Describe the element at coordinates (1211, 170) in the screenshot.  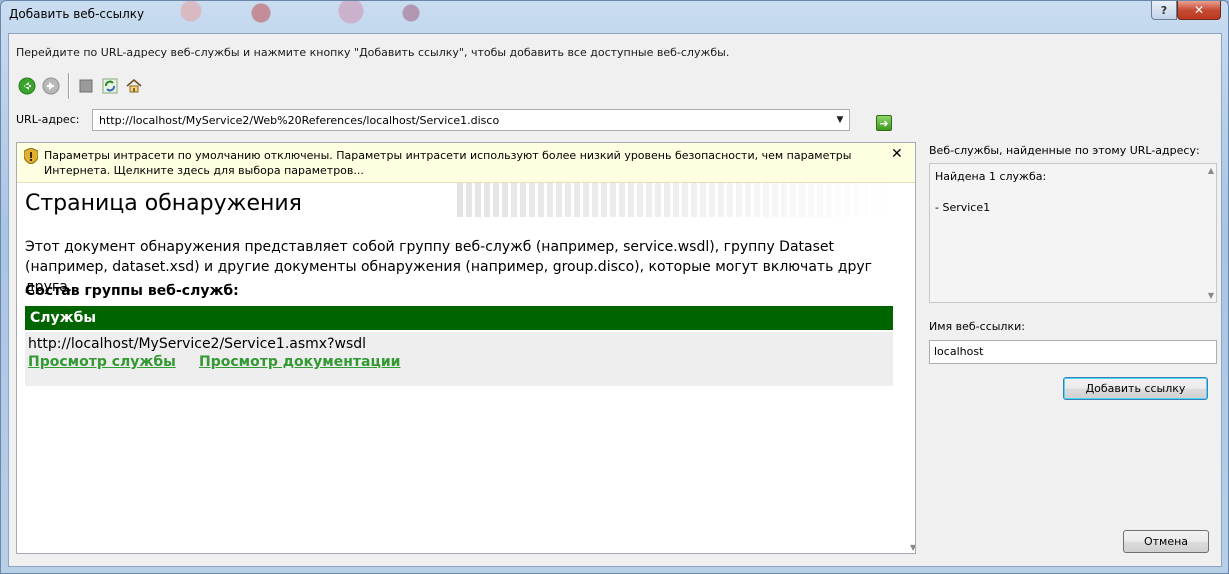
I see `scroll-up-icon: ▲` at that location.